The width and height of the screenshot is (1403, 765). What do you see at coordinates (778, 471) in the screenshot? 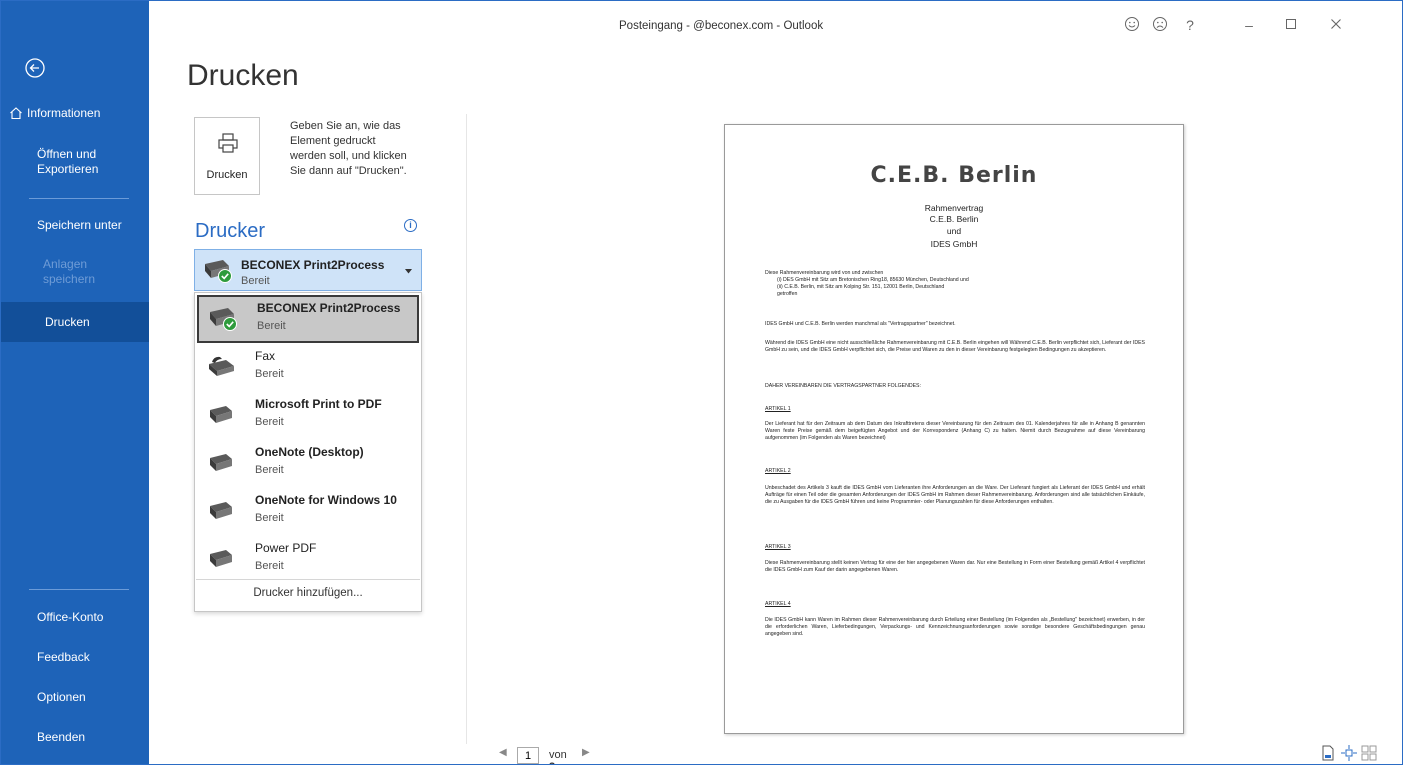
I see `doc-article-title: ARTIKEL 2` at bounding box center [778, 471].